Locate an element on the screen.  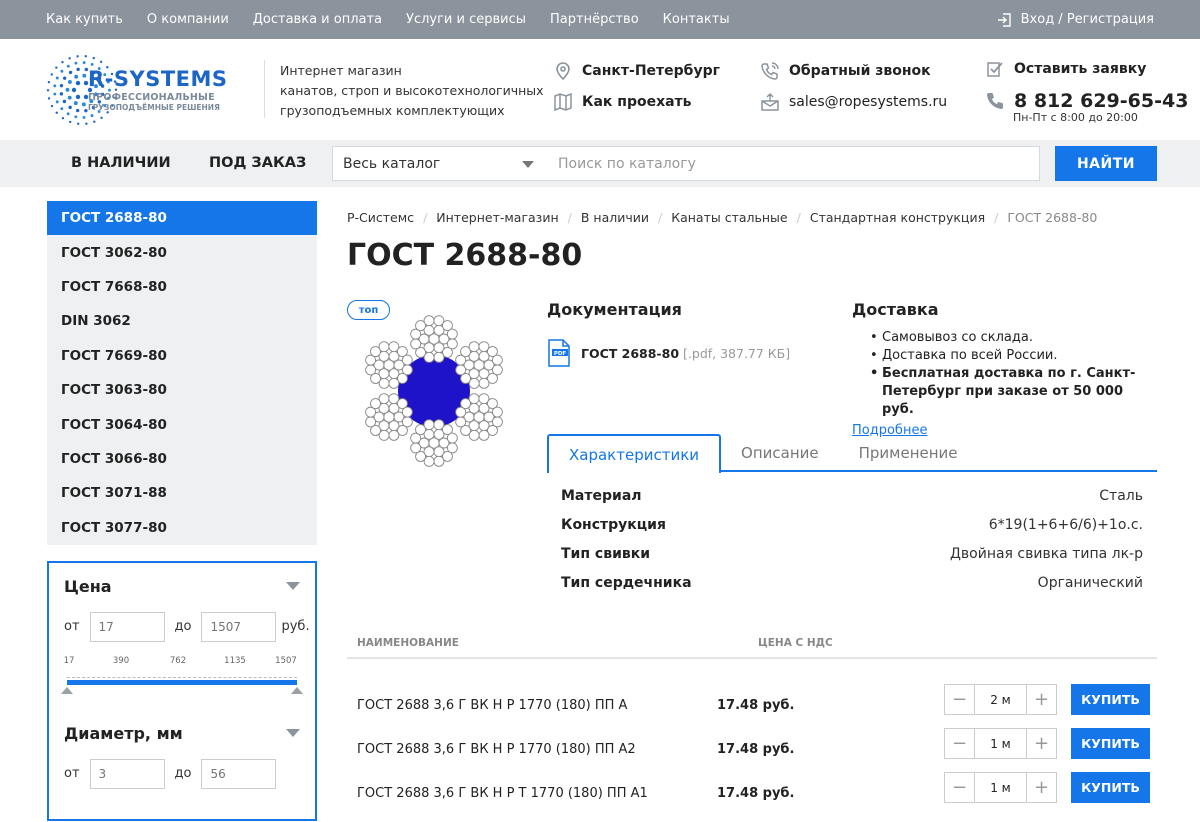
login-label: Вход / Регистрация is located at coordinates (1087, 19).